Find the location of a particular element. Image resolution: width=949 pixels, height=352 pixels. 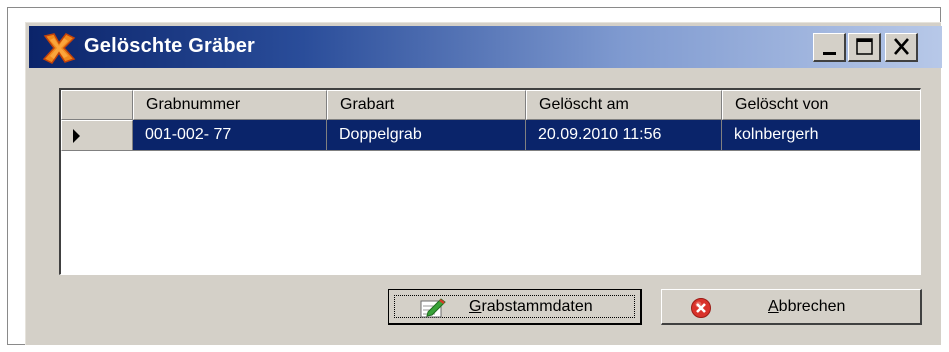

cell-grabnummer: 001-002- 77 is located at coordinates (230, 135).